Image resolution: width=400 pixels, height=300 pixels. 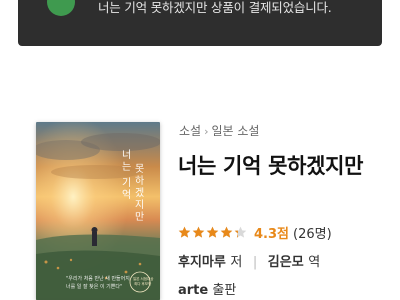 I want to click on svg-text: "우리가 처음 만난 새 만들어지, so click(x=98, y=278).